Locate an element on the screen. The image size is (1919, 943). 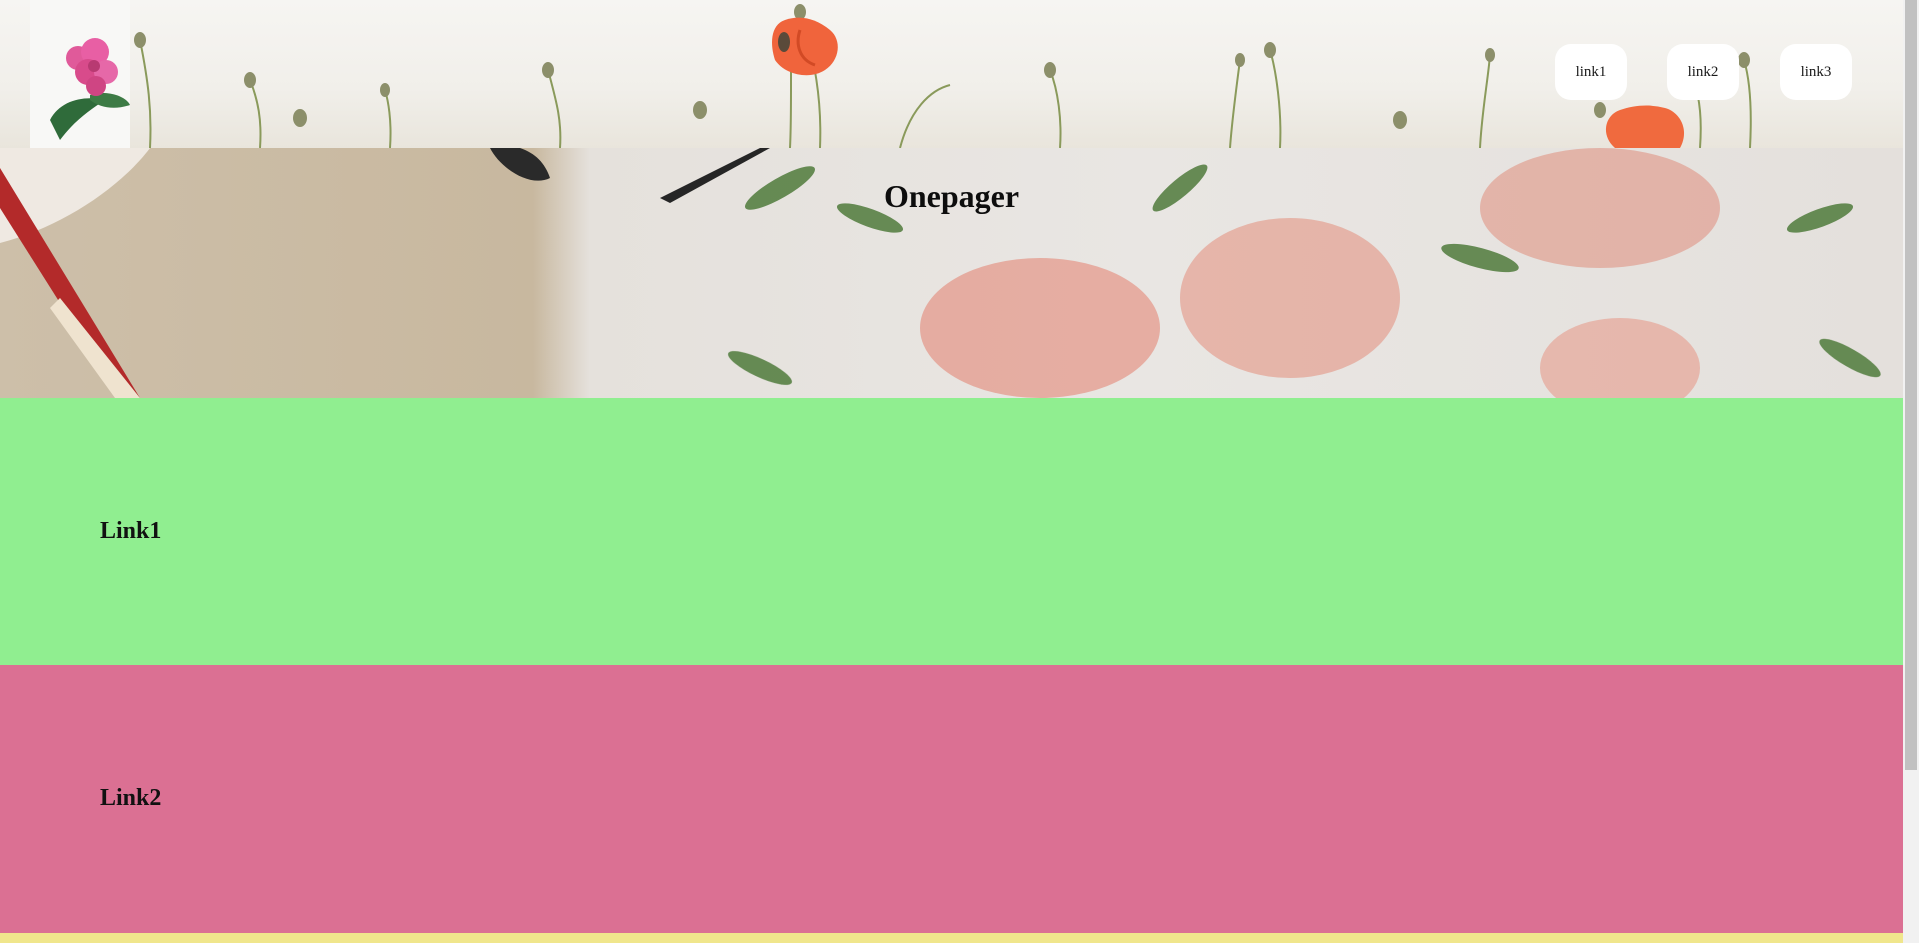
section-heading: Link1 is located at coordinates (131, 531).